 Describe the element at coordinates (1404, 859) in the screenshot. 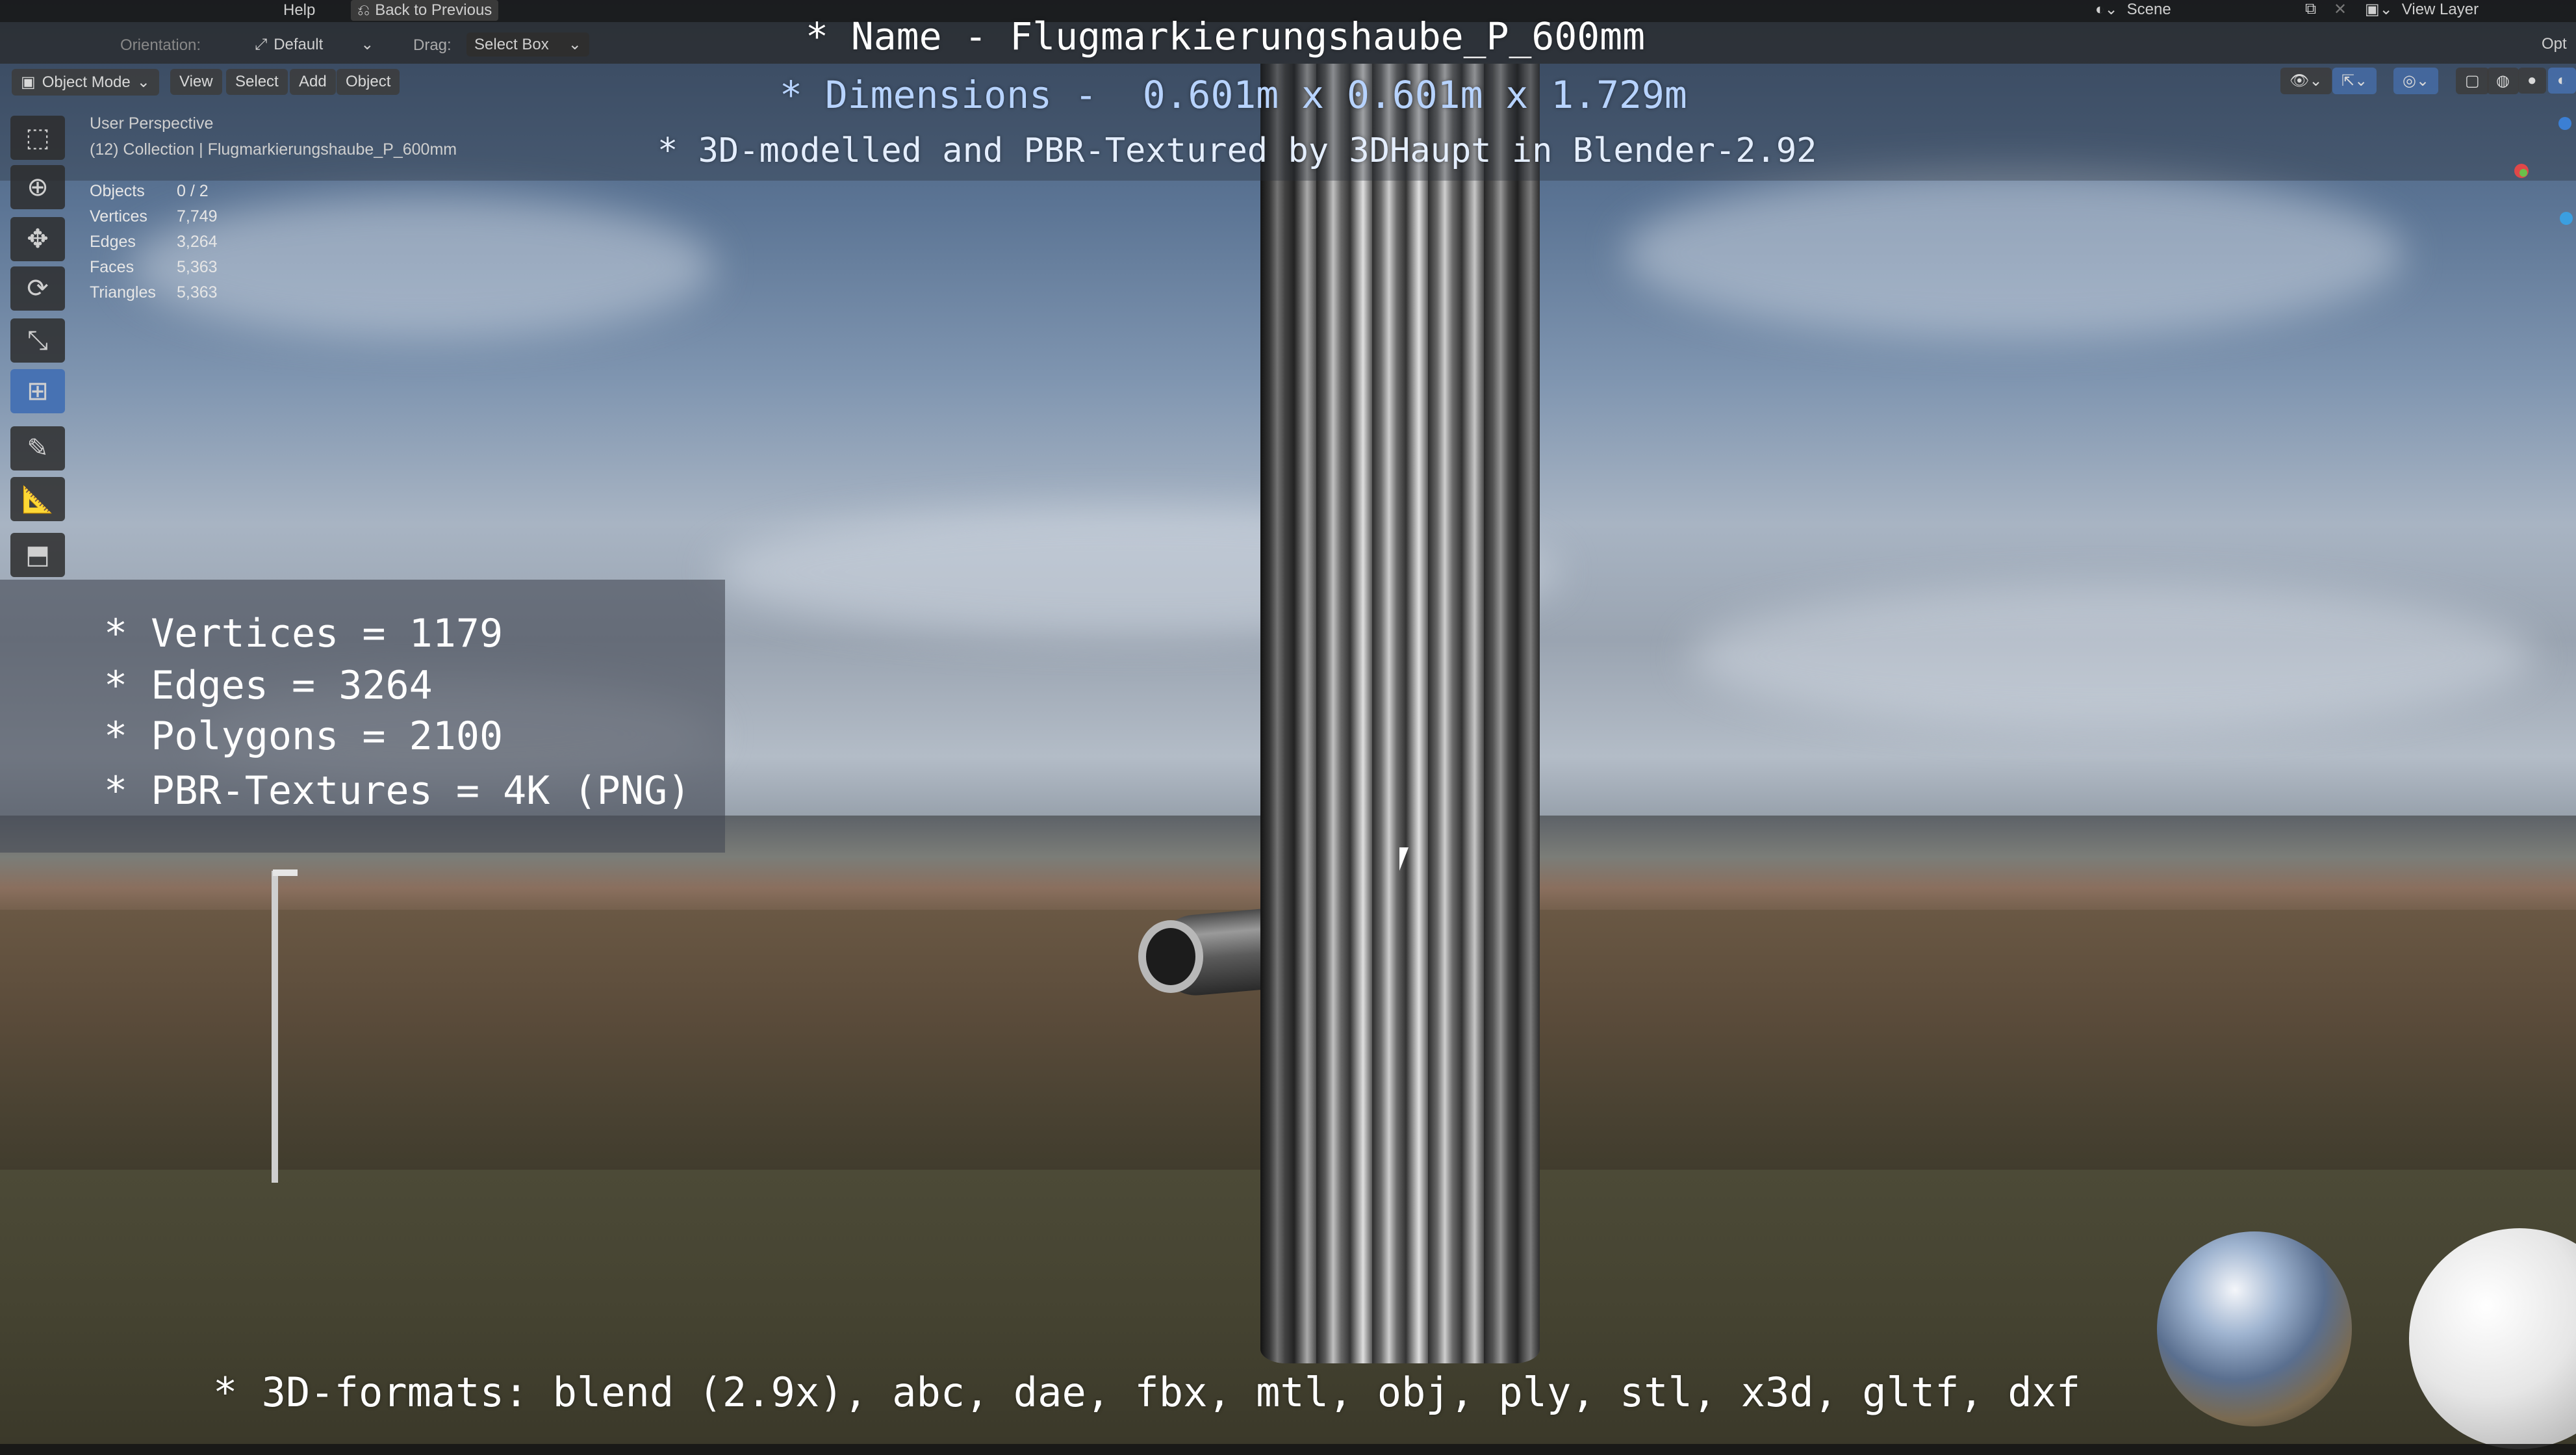

I see `mouse-cursor-icon` at that location.